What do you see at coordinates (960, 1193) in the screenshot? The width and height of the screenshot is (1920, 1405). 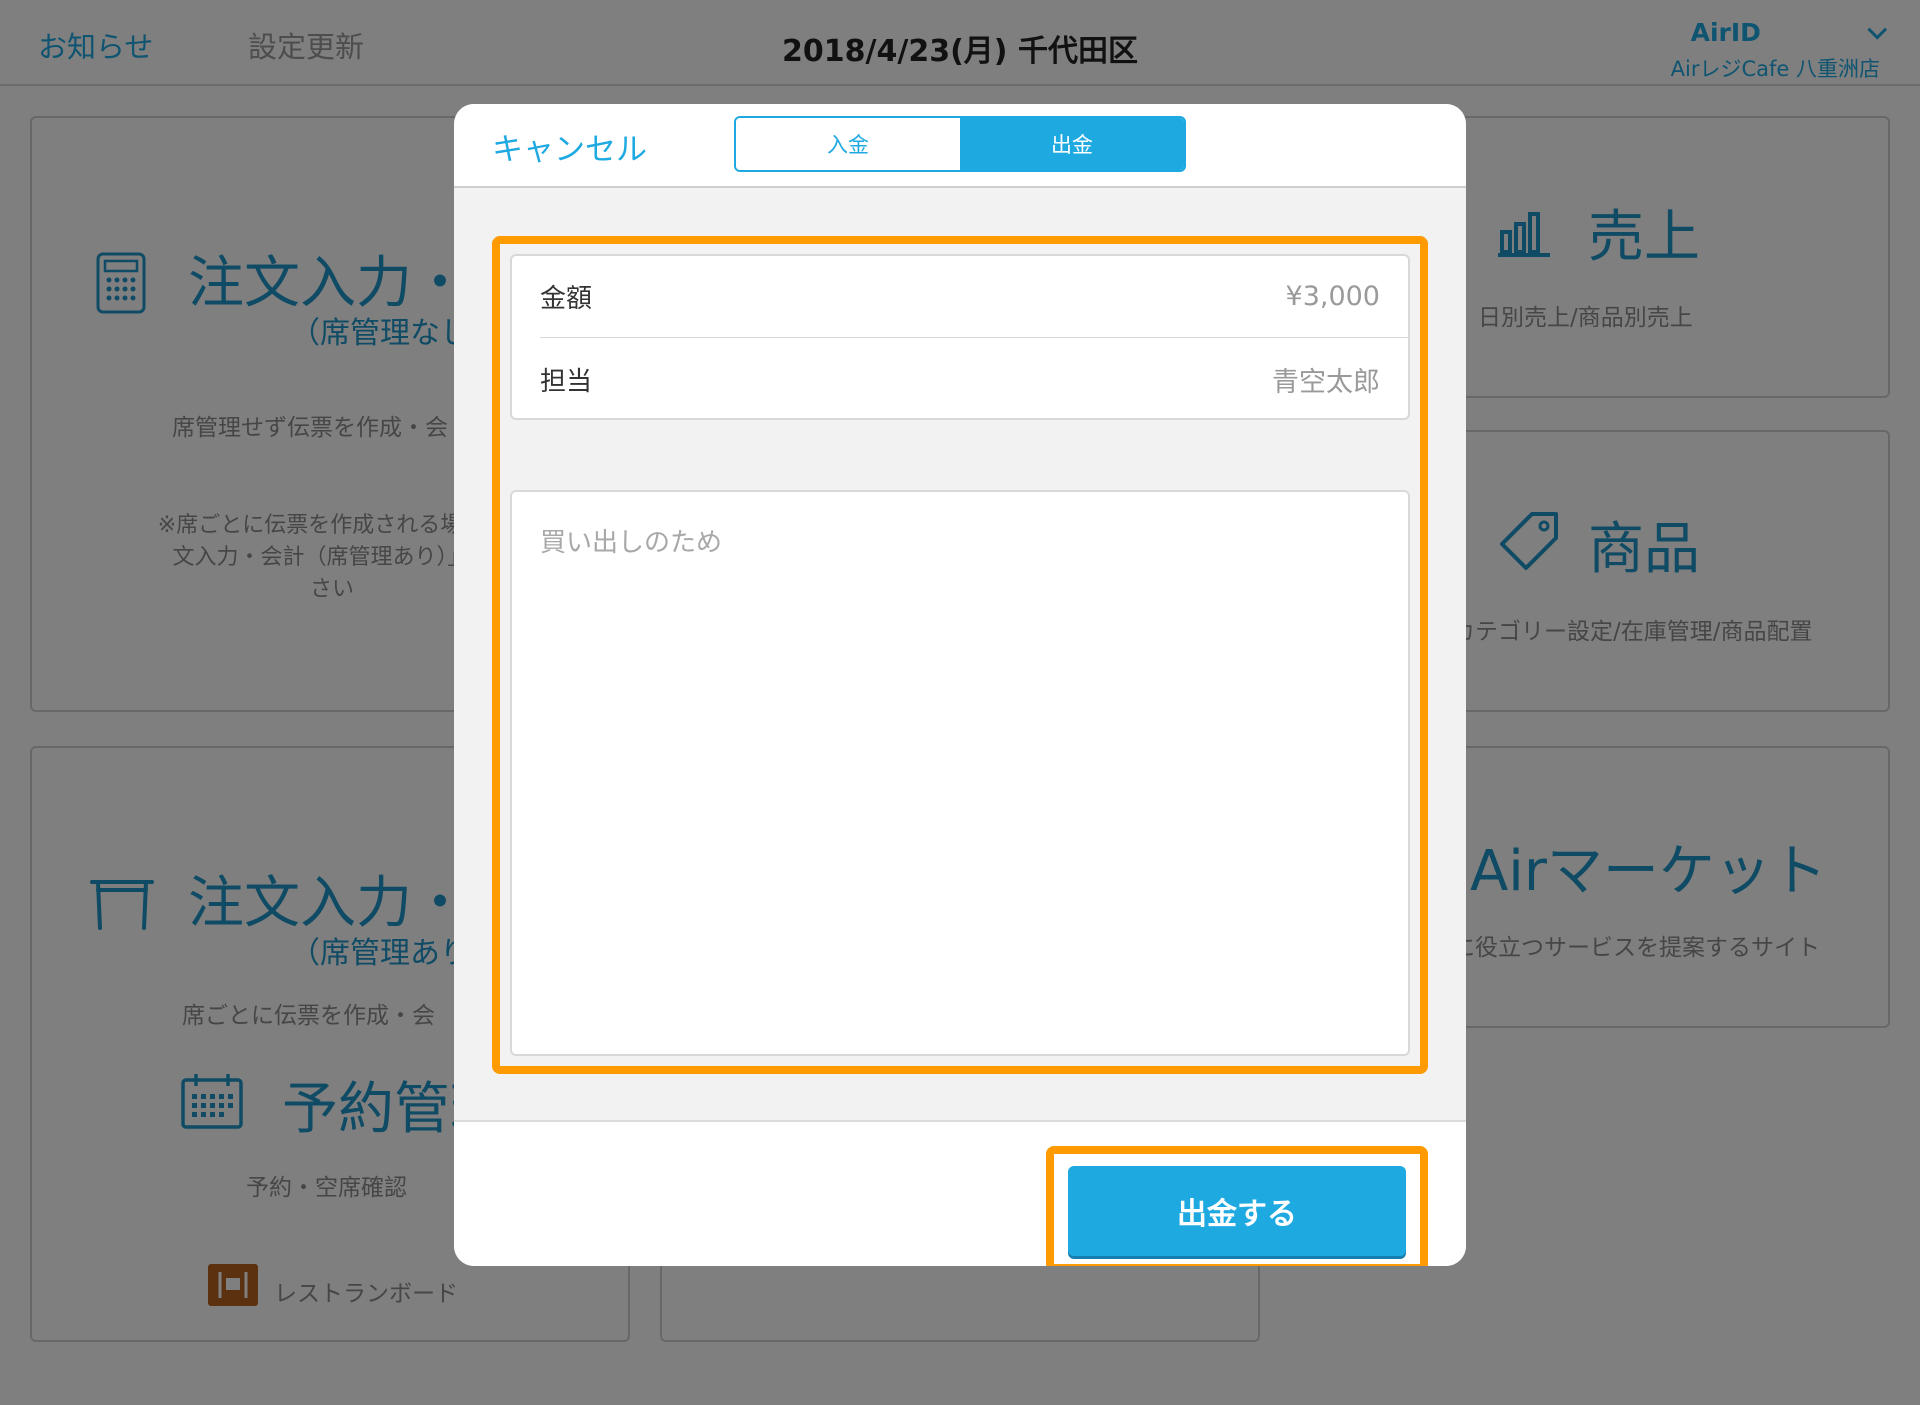 I see `modal-footer: 出金する` at bounding box center [960, 1193].